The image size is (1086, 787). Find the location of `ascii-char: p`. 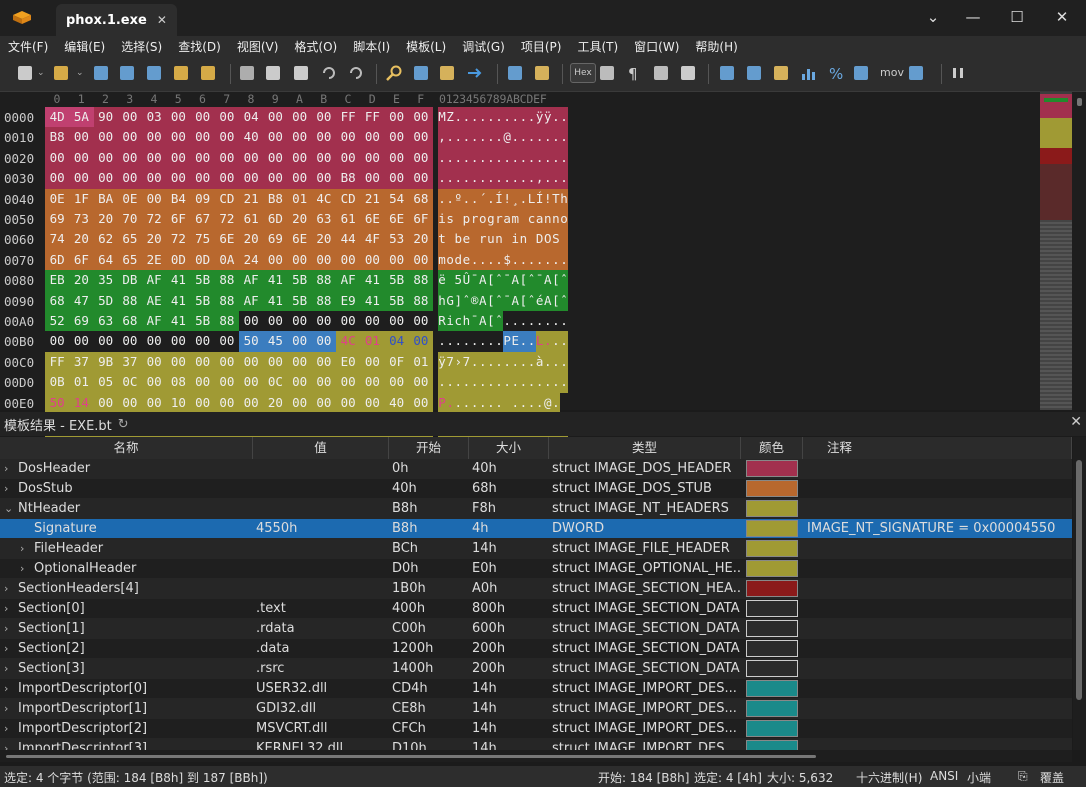

ascii-char: p is located at coordinates (466, 219).